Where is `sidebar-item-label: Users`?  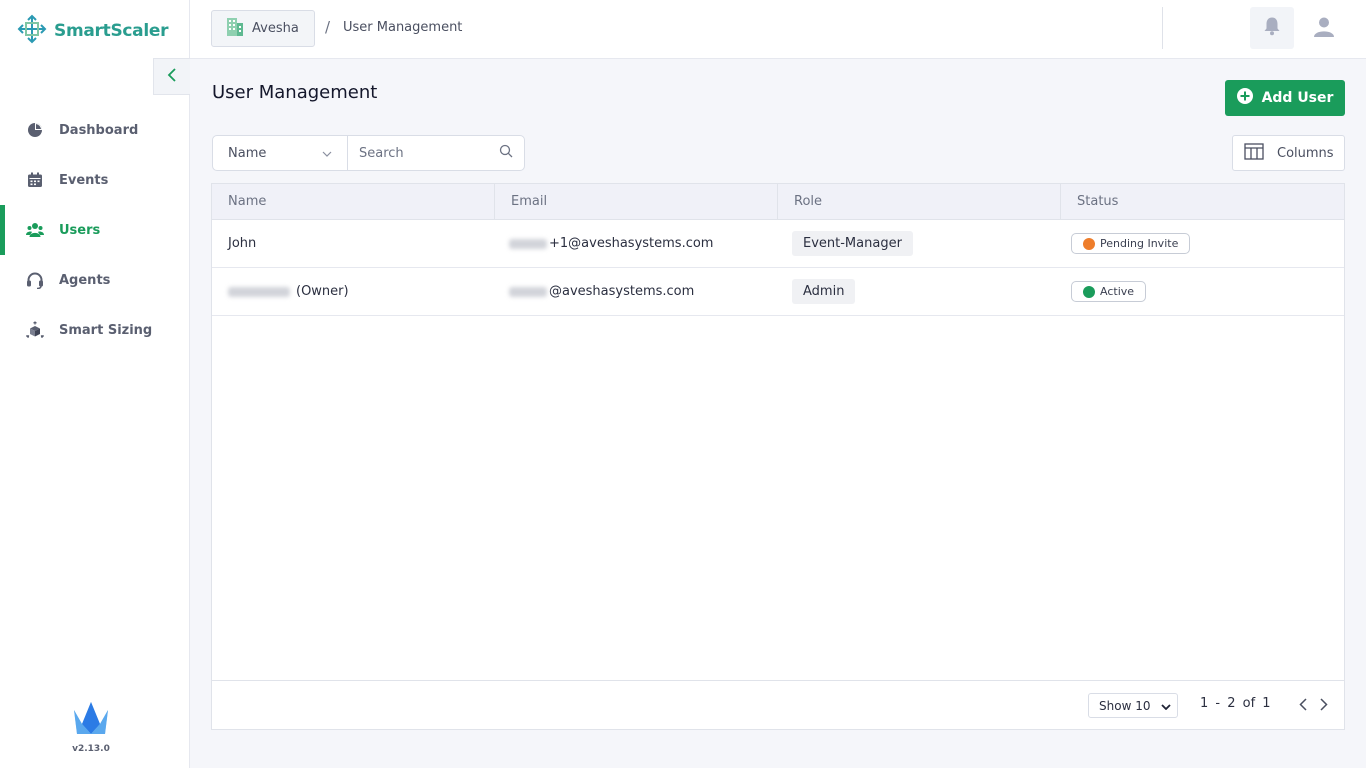 sidebar-item-label: Users is located at coordinates (80, 230).